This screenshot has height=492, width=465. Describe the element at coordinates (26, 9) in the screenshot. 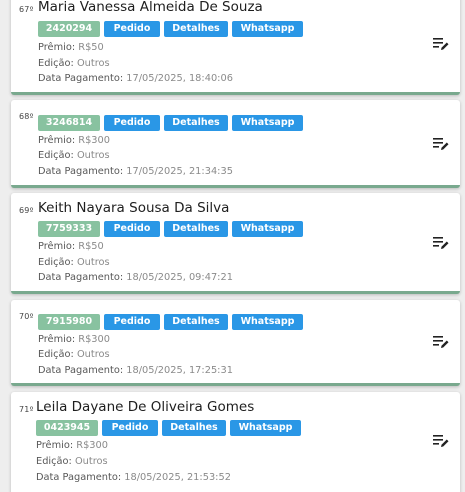

I see `rank-label: 67º` at that location.